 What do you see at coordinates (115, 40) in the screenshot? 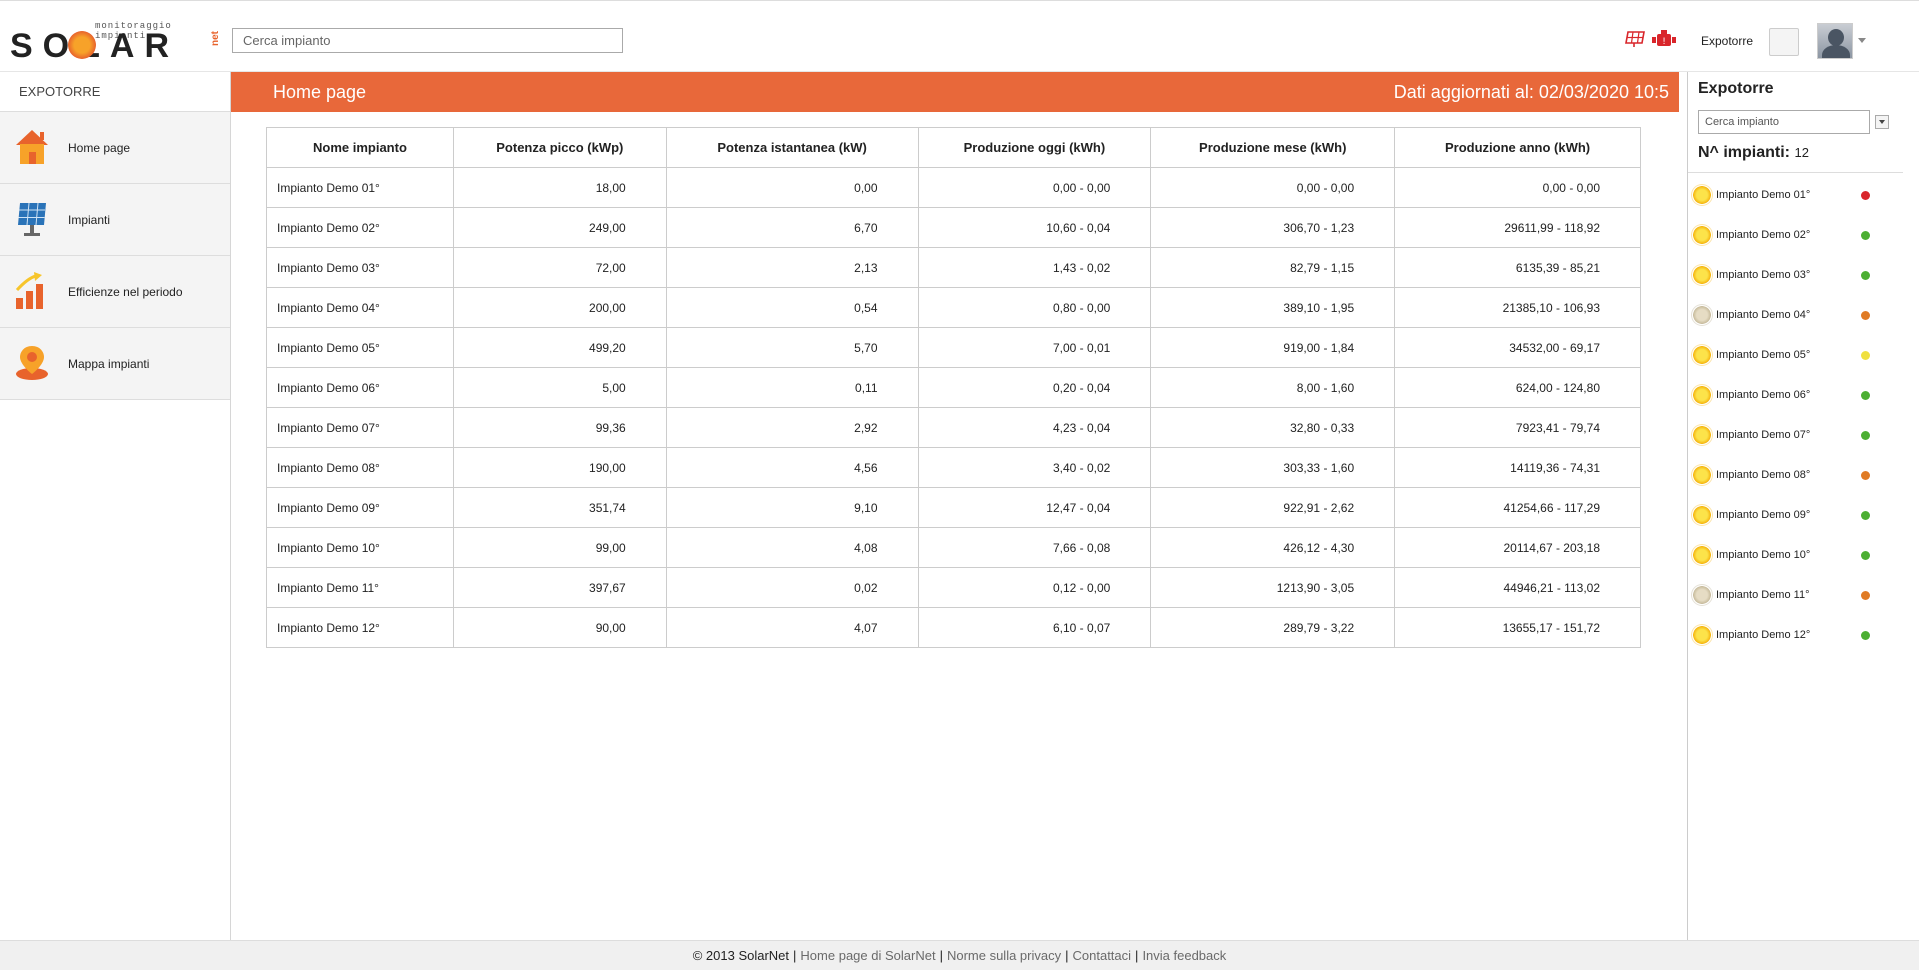
I see `solarnet-logo: monitoraggio impianti SOLAR net` at bounding box center [115, 40].